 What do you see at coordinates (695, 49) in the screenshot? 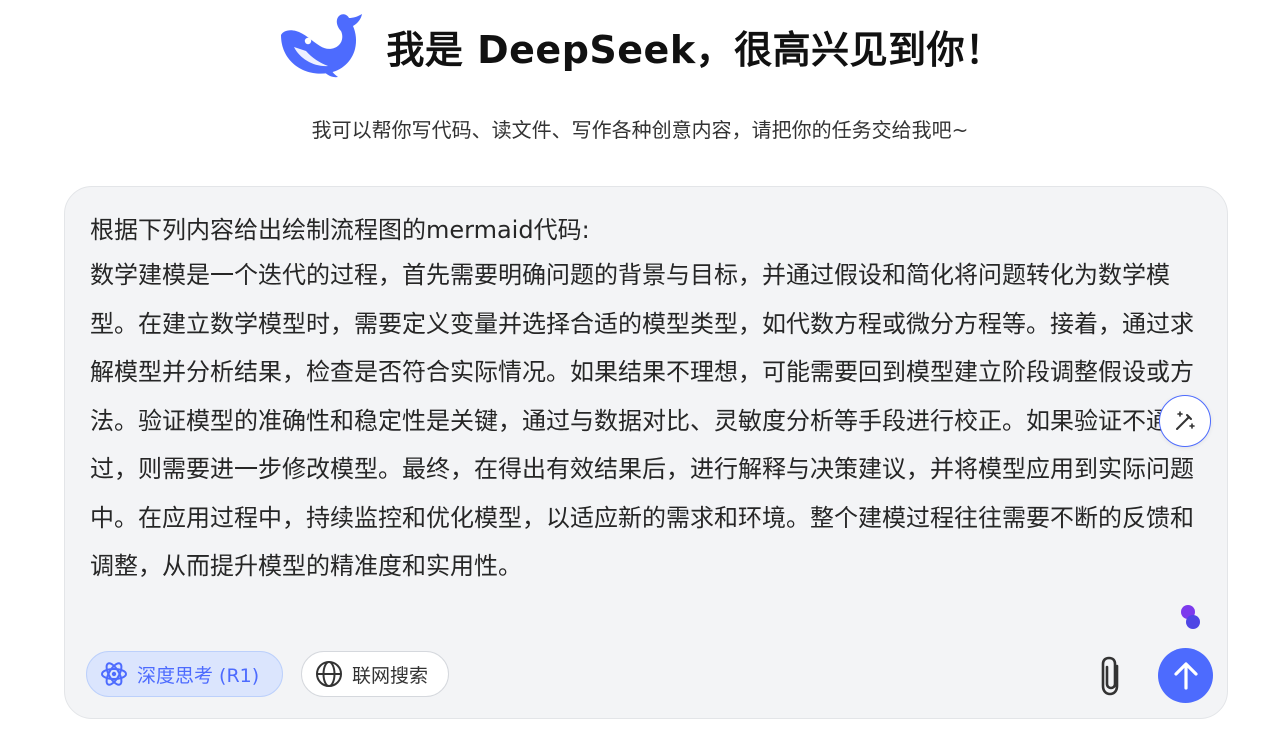
I see `page-title: 我是 DeepSeek，很高兴见到你！` at bounding box center [695, 49].